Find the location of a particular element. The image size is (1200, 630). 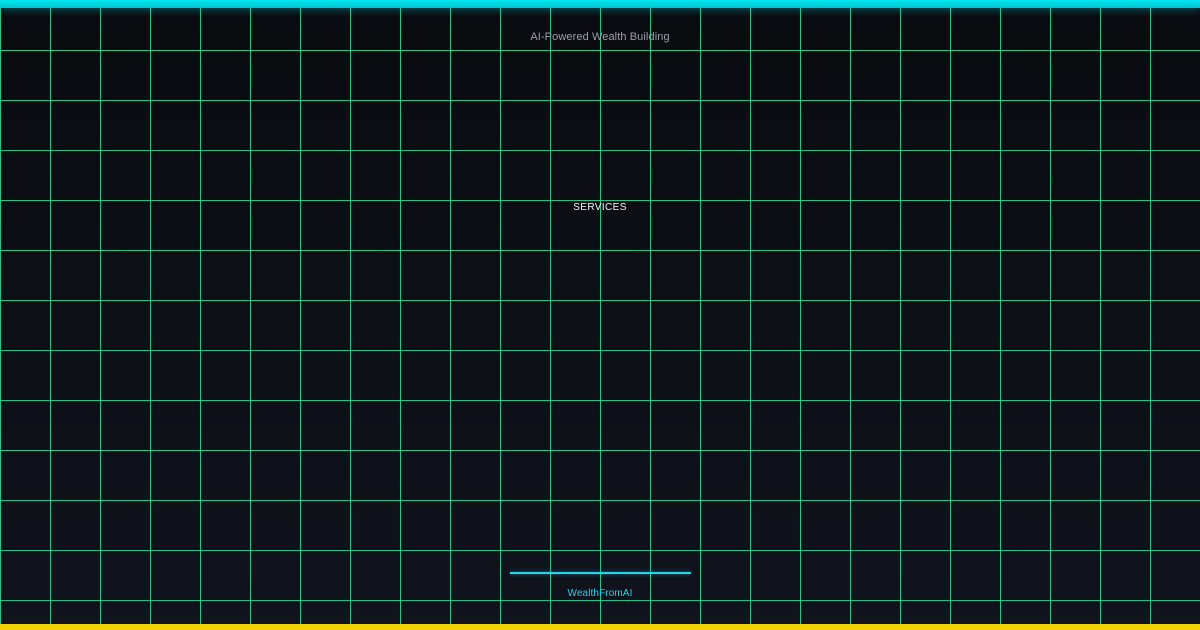

tagline: AI-Powered Wealth Building is located at coordinates (600, 37).